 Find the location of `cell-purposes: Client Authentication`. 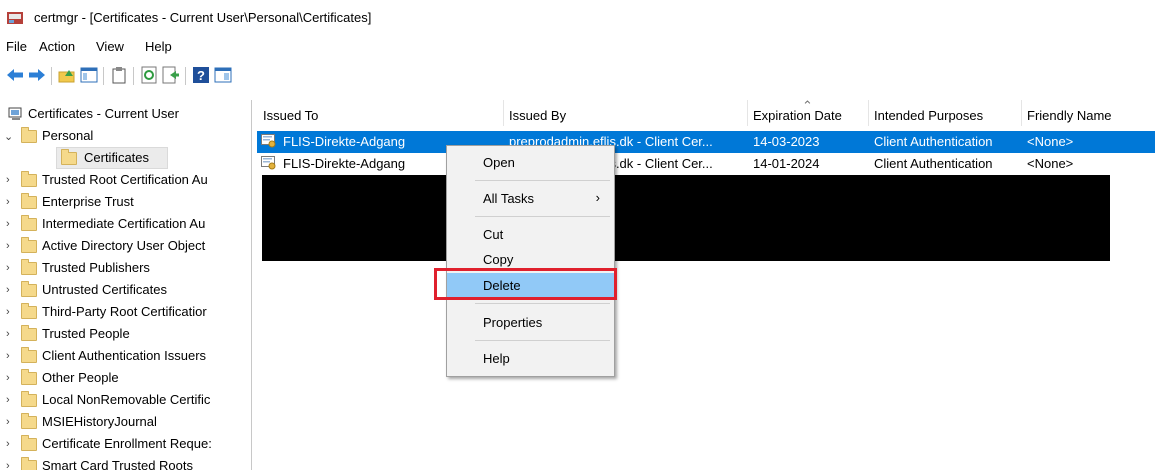

cell-purposes: Client Authentication is located at coordinates (933, 163).